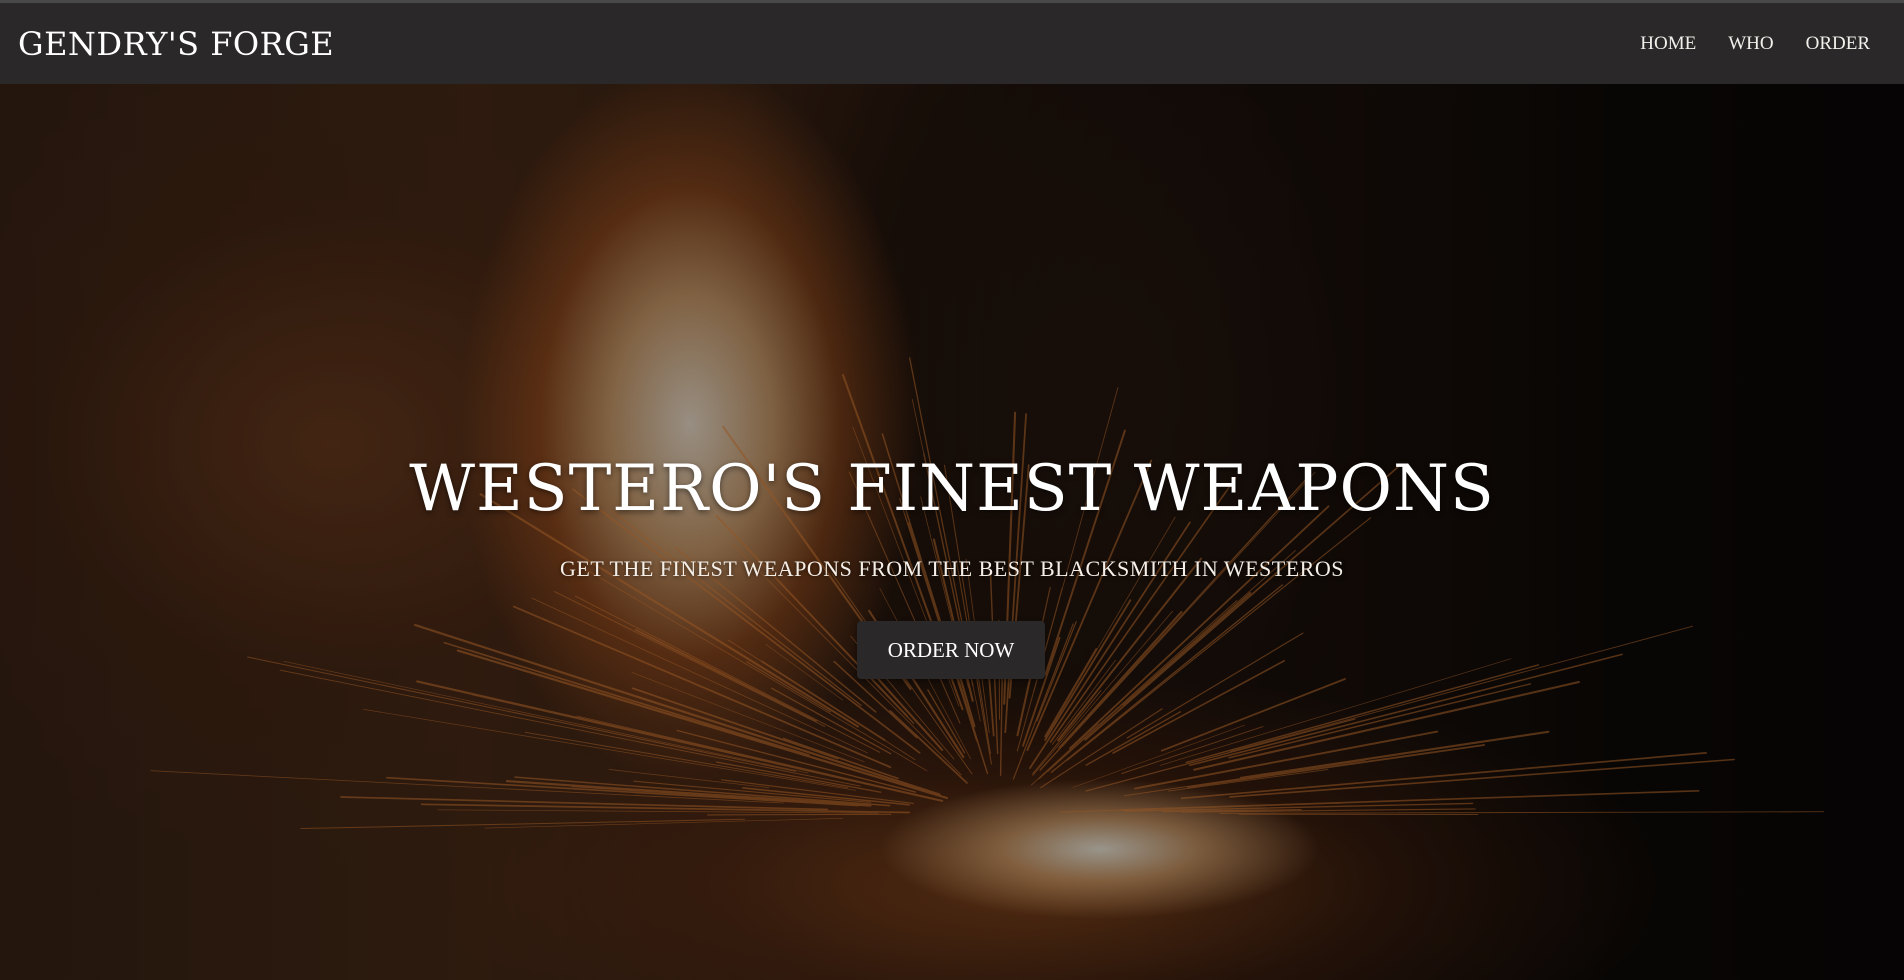 The image size is (1904, 980). I want to click on hero-title: Westero's Finest Weapons, so click(952, 489).